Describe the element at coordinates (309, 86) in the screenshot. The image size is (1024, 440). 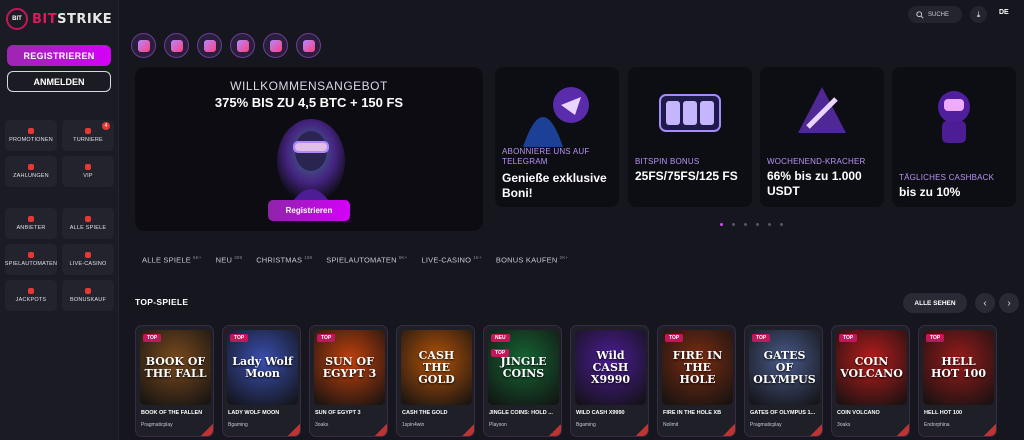
I see `hero-title: WILLKOMMENSANGEBOT` at that location.